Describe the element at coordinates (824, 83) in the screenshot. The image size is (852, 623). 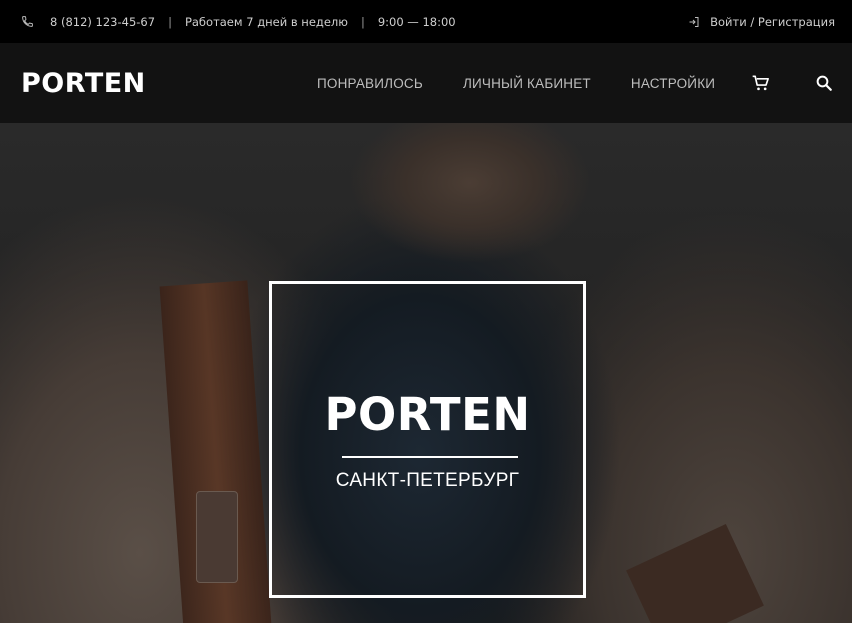
I see `search-icon` at that location.